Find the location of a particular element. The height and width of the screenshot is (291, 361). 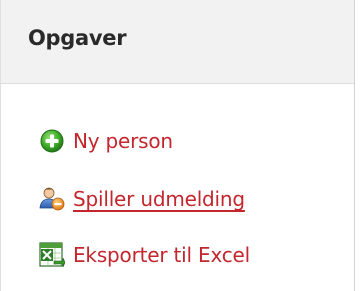

panel-title: Opgaver is located at coordinates (77, 38).